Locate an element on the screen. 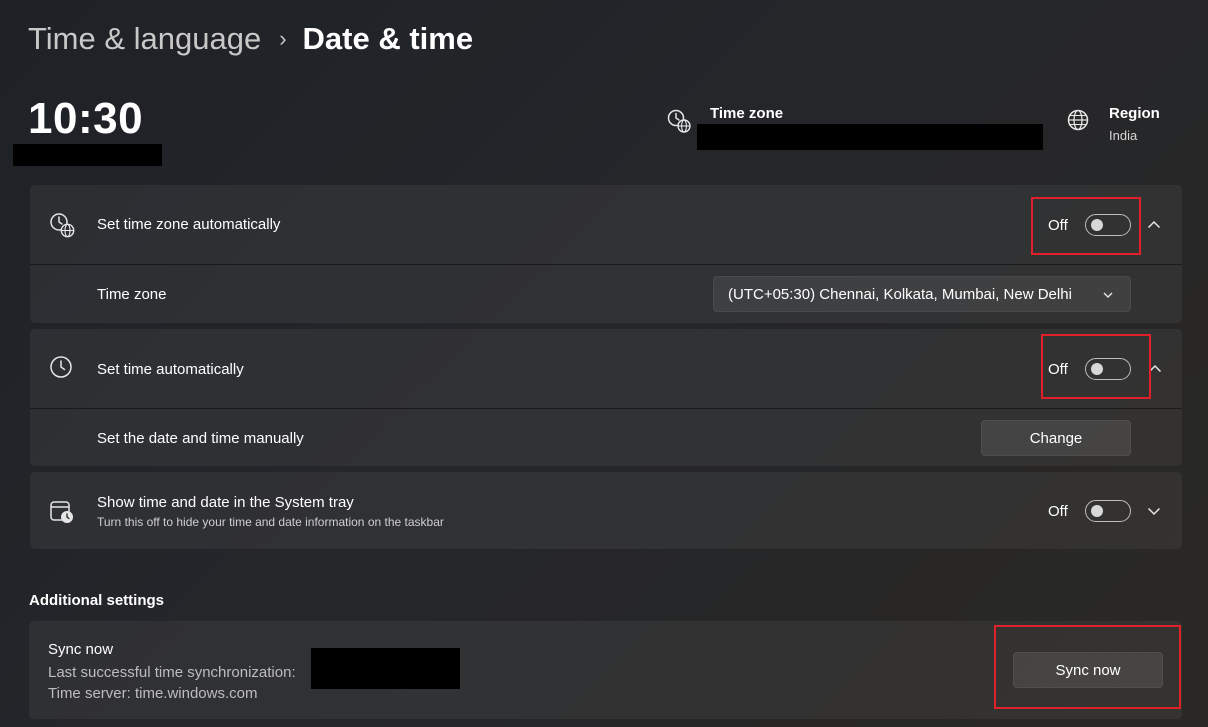 The width and height of the screenshot is (1208, 727). set-time-automatically-row: Set time automatically Off is located at coordinates (606, 368).